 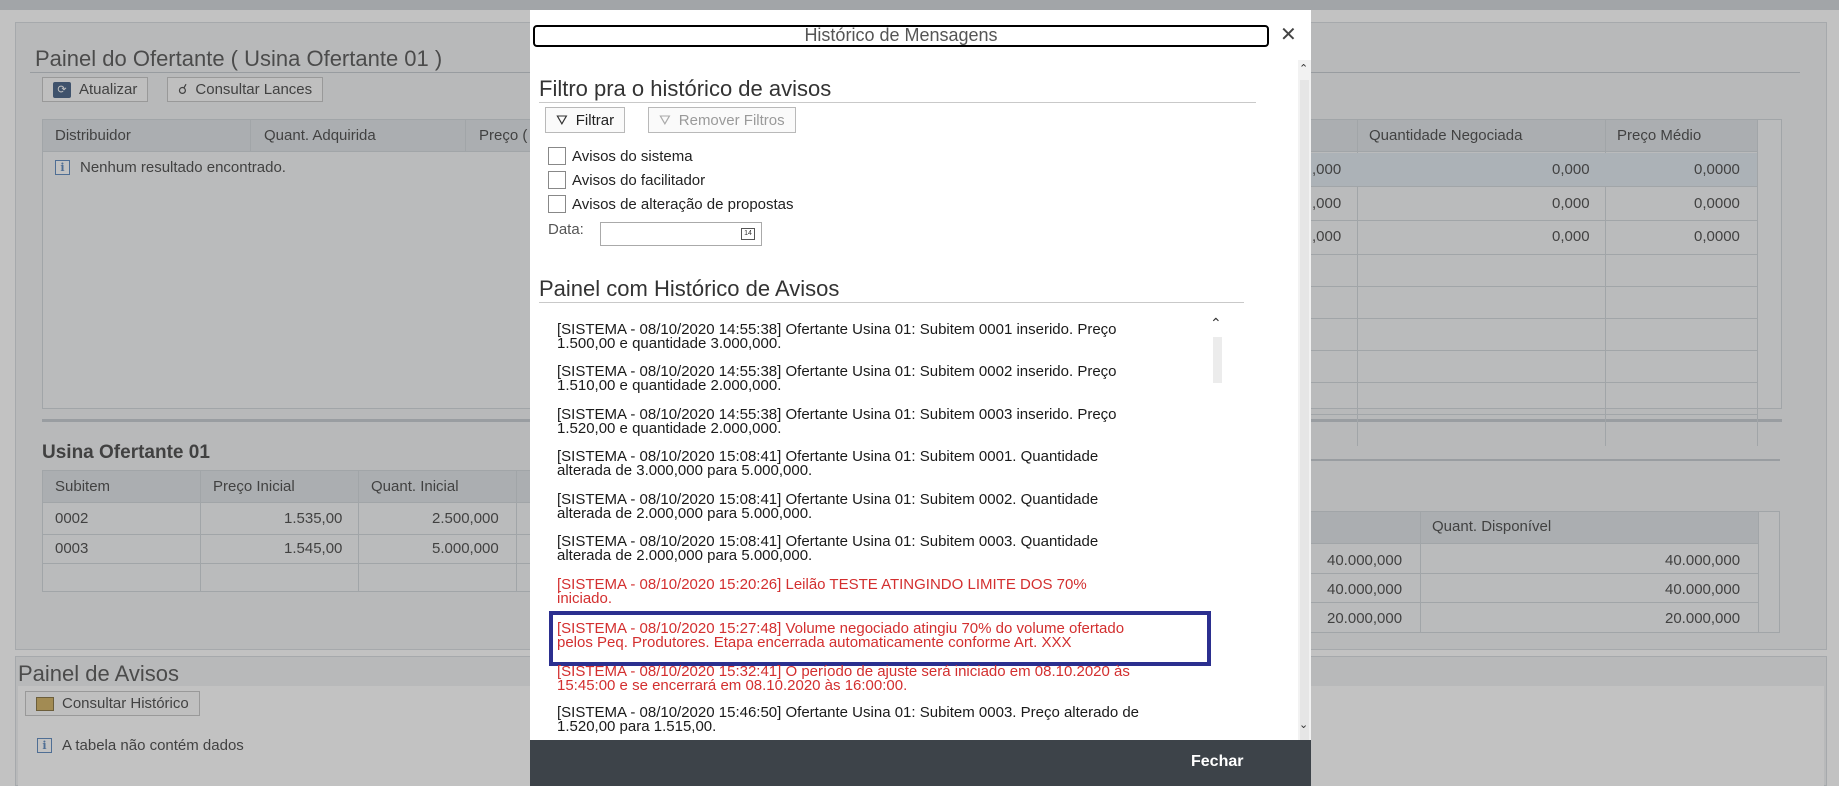 I want to click on modal-title: Histórico de Mensagens, so click(x=901, y=36).